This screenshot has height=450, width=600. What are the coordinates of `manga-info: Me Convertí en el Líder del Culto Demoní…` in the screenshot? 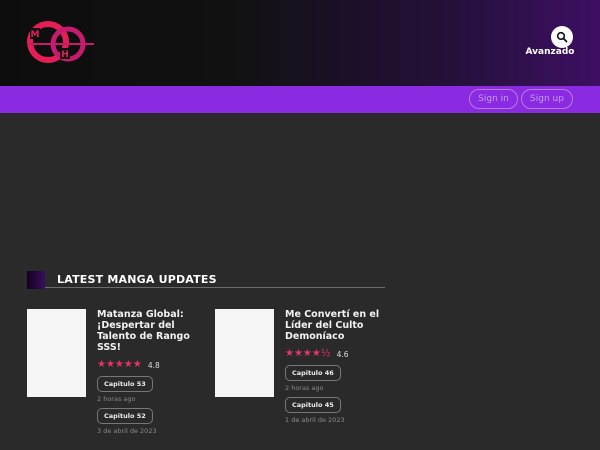 It's located at (344, 366).